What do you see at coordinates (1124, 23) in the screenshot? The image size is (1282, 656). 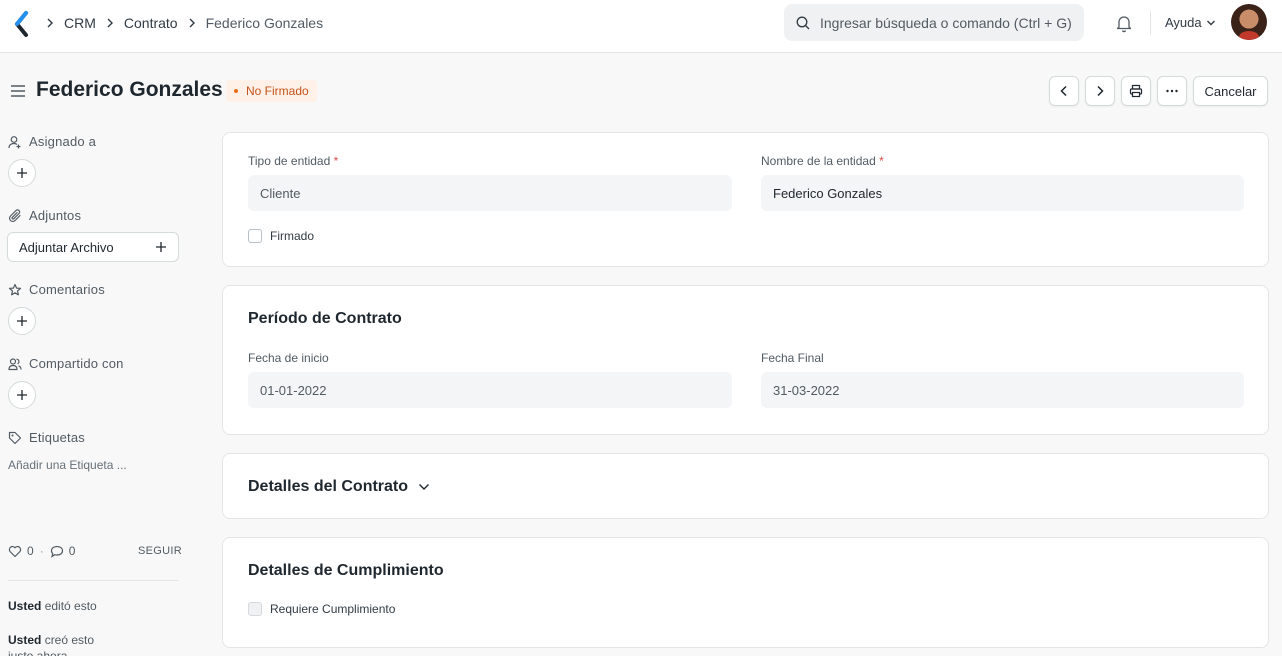 I see `notification-bell-icon` at bounding box center [1124, 23].